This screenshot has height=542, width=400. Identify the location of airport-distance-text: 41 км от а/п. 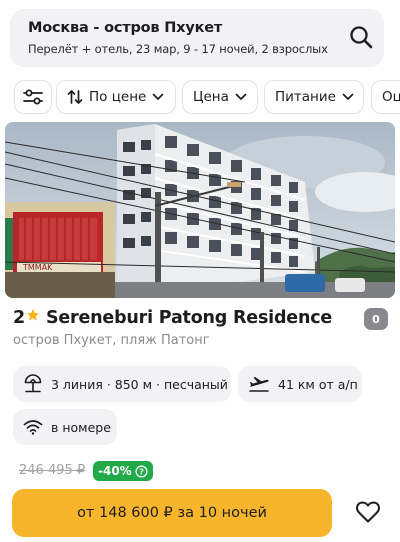
(318, 384).